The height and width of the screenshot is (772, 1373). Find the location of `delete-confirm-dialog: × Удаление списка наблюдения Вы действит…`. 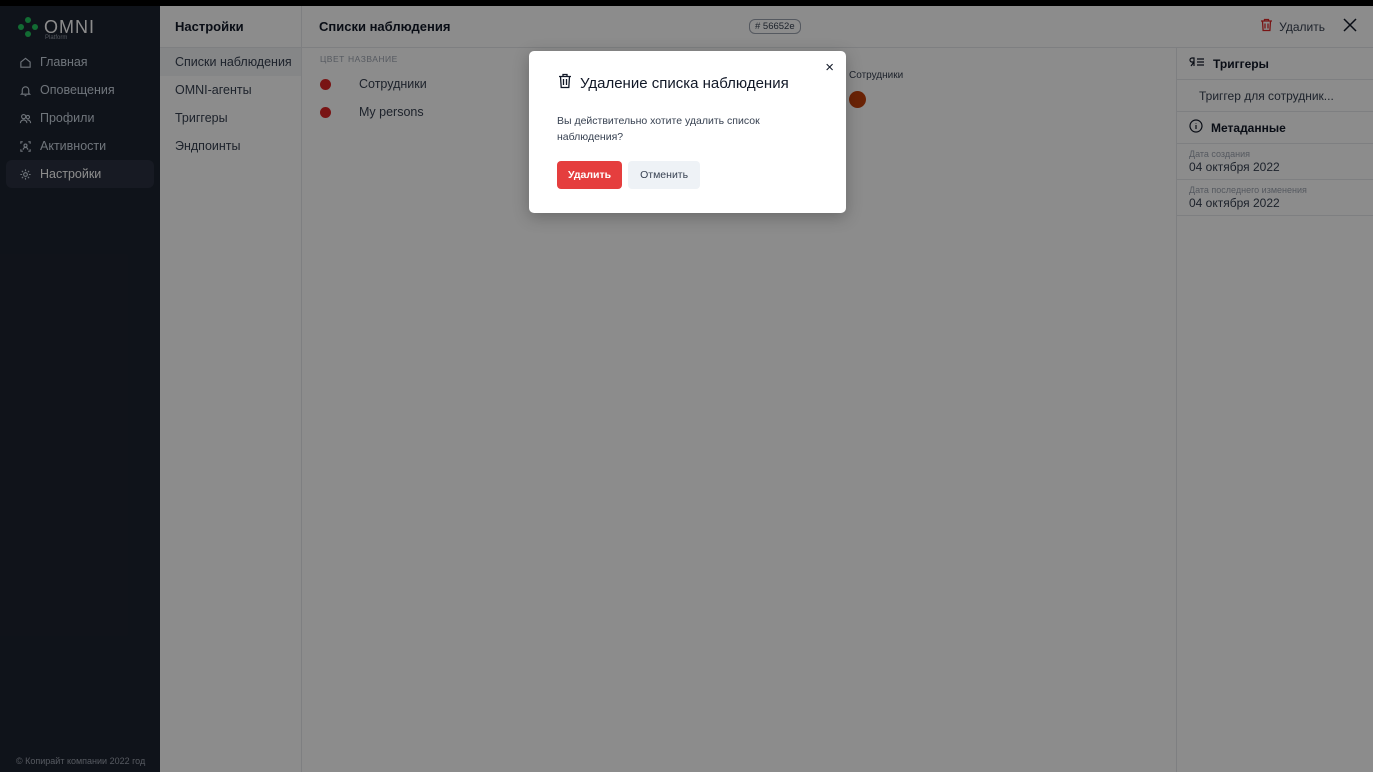

delete-confirm-dialog: × Удаление списка наблюдения Вы действит… is located at coordinates (687, 132).